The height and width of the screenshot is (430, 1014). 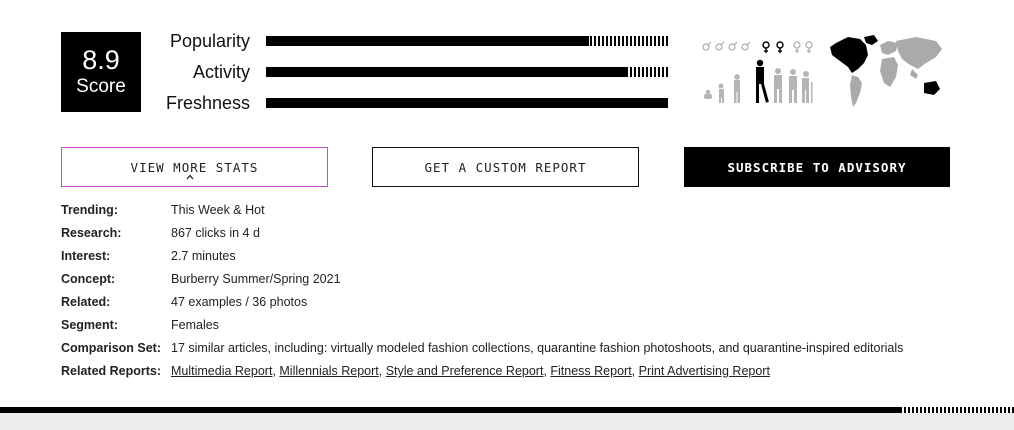 What do you see at coordinates (89, 210) in the screenshot?
I see `info-key: Trending:` at bounding box center [89, 210].